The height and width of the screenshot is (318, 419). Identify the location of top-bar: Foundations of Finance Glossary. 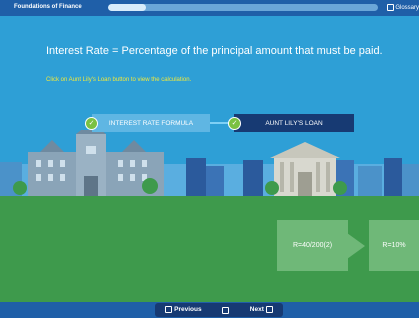
(209, 8).